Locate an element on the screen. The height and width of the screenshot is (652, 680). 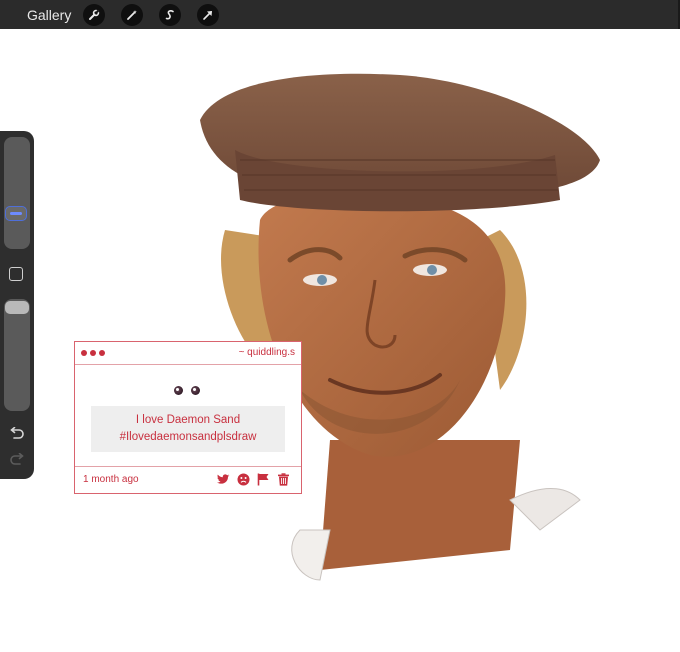
undo-icon is located at coordinates (17, 434).